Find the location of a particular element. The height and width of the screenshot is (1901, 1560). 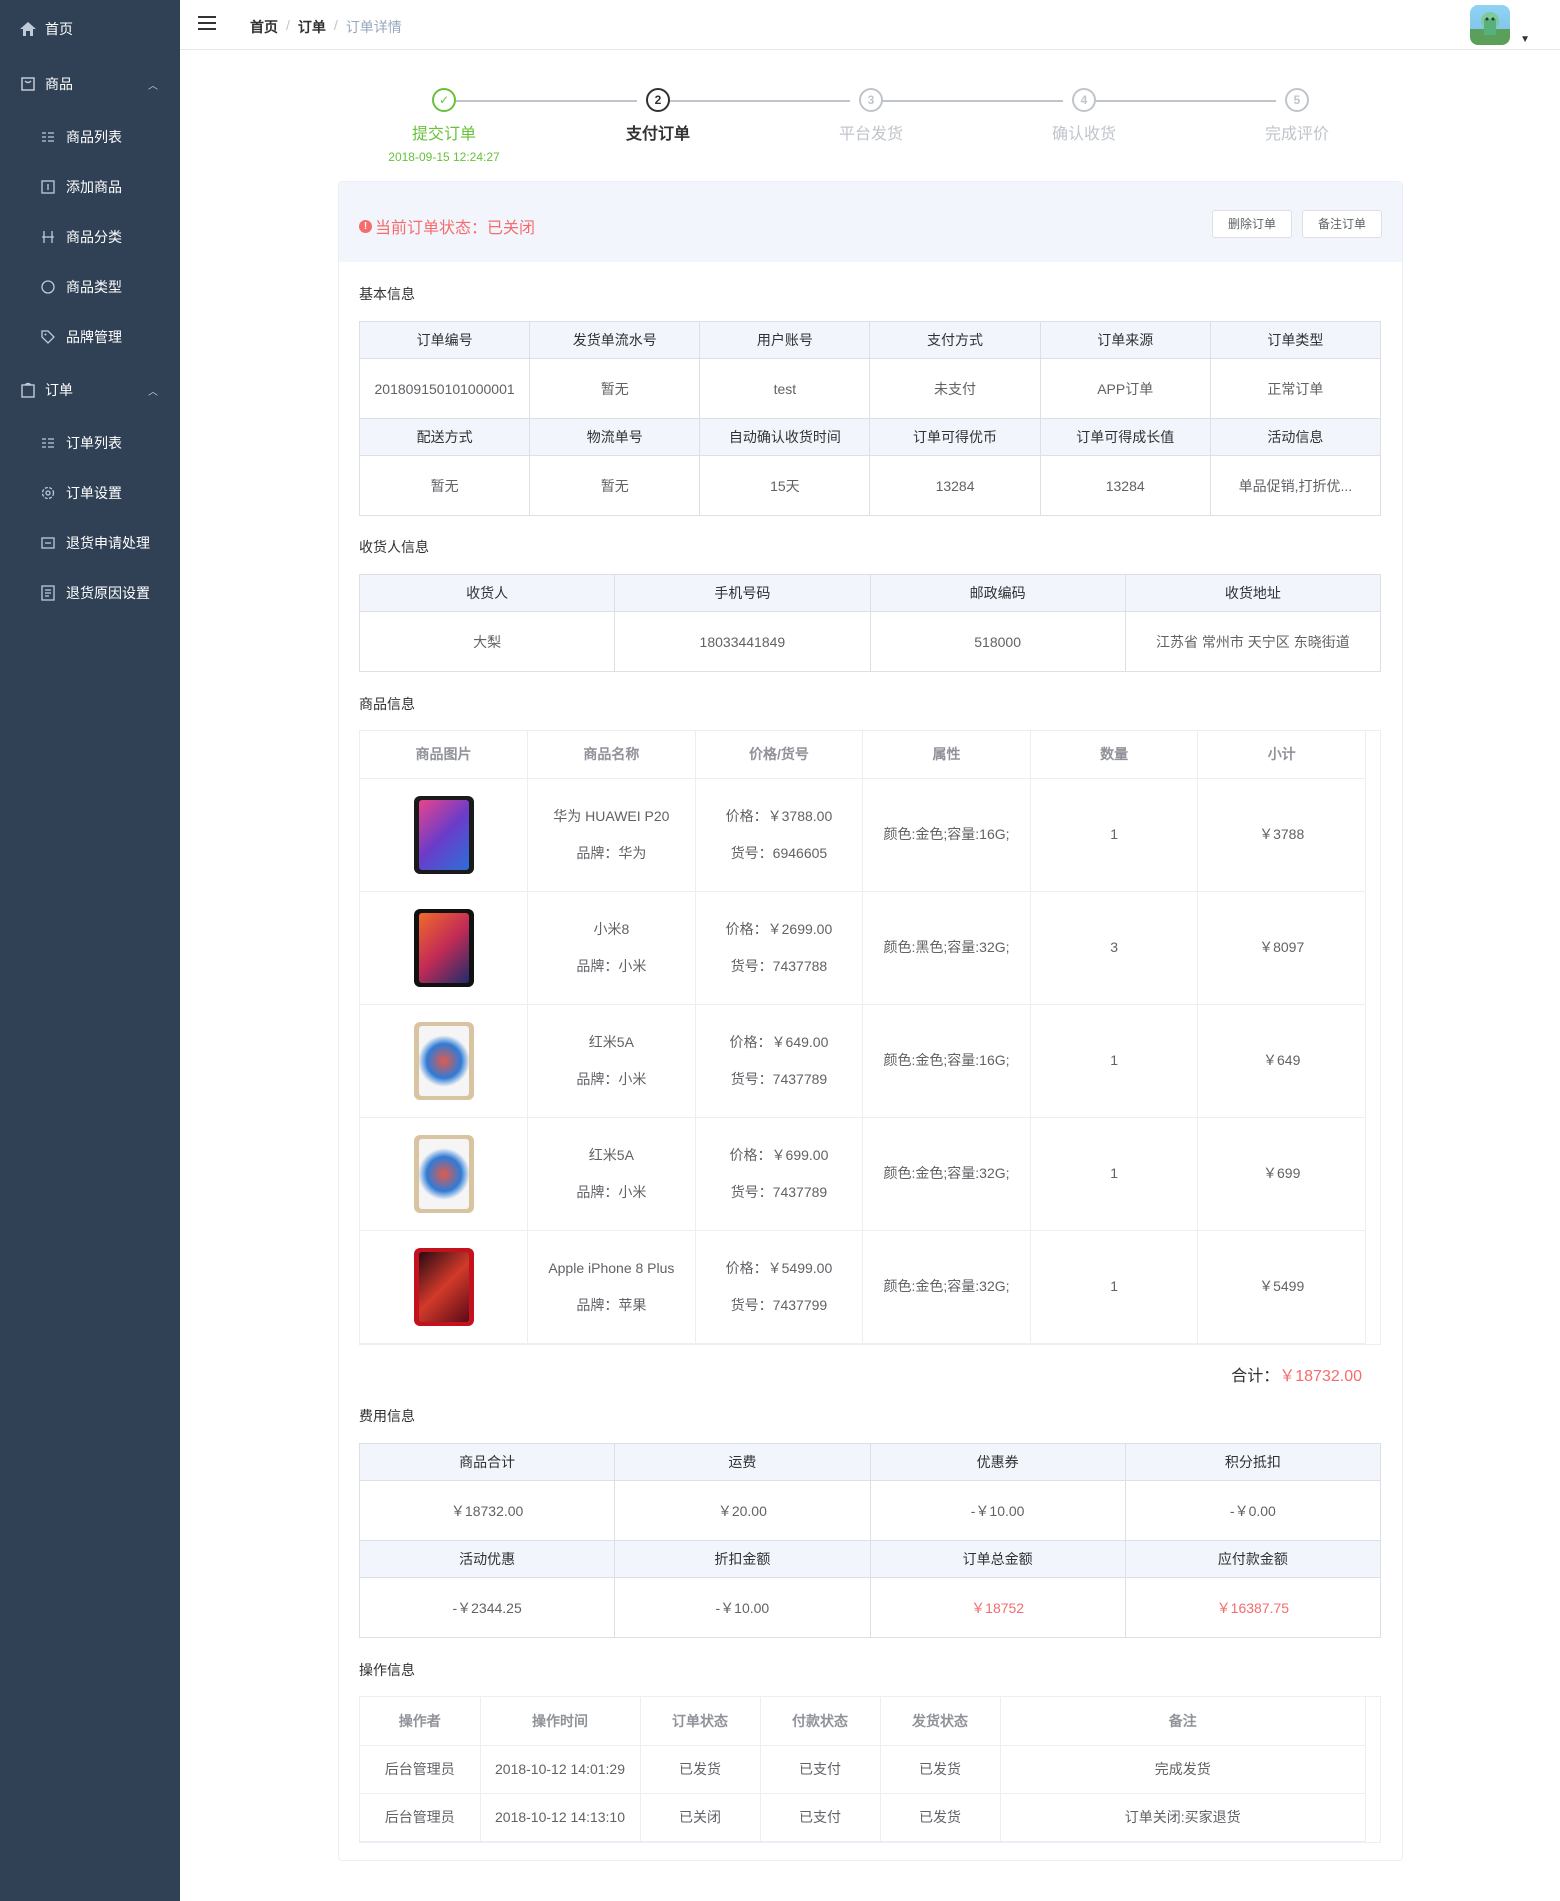

header-cell: 支付方式 is located at coordinates (955, 340).